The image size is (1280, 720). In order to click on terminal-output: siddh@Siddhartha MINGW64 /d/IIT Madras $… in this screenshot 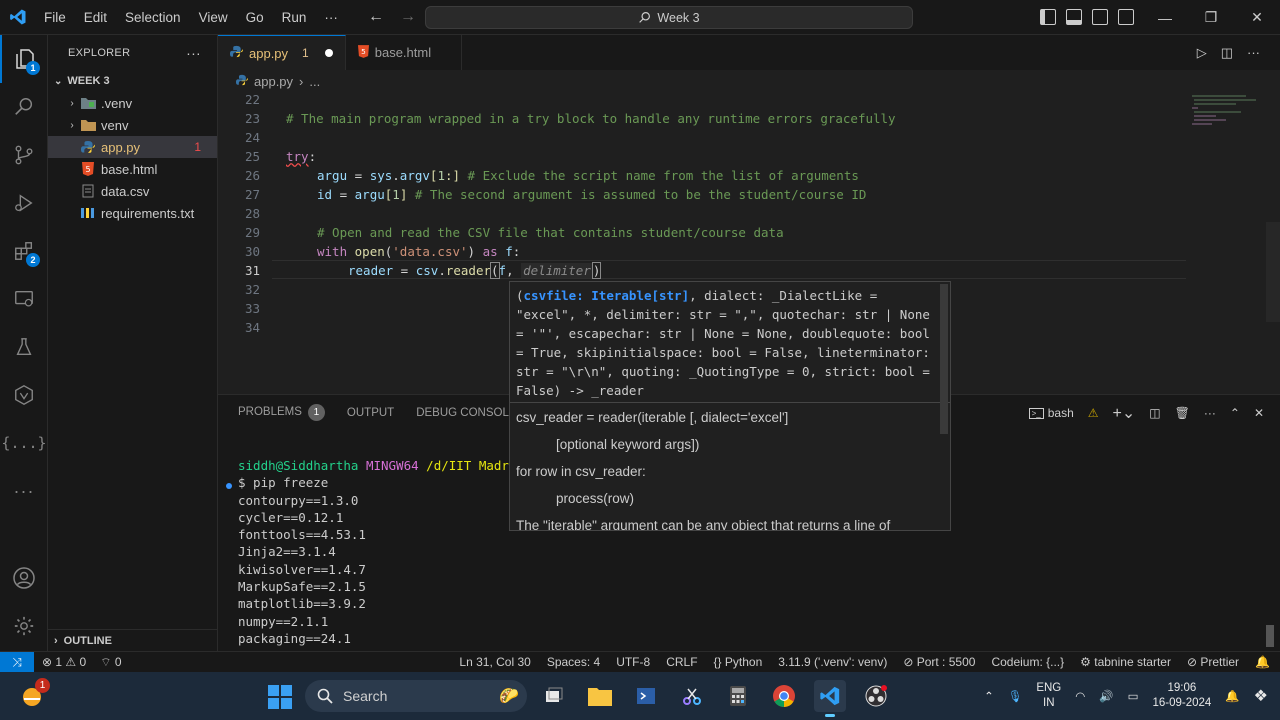, I will do `click(381, 552)`.